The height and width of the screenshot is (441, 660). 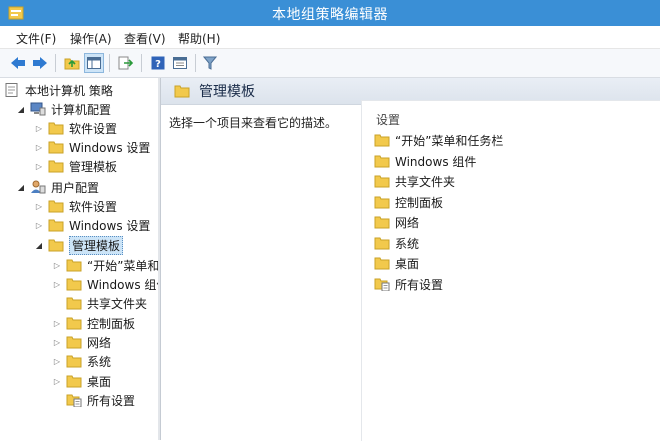 I want to click on details-header-title: 管理模板, so click(x=227, y=92).